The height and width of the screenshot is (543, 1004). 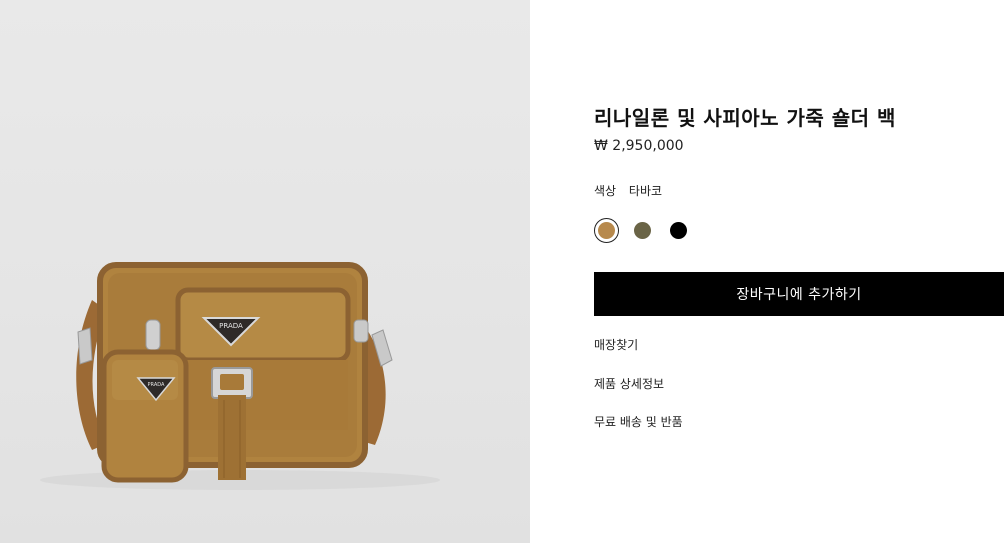 What do you see at coordinates (231, 326) in the screenshot?
I see `logo-text: PRADA` at bounding box center [231, 326].